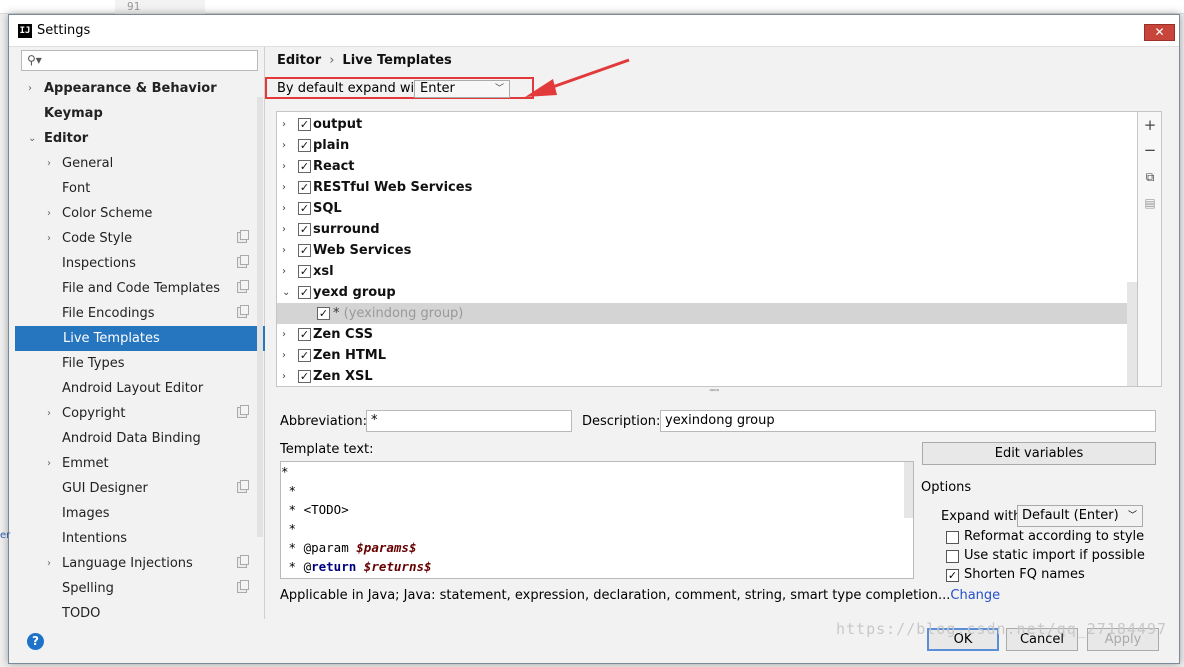  Describe the element at coordinates (323, 271) in the screenshot. I see `template-label: xsl` at that location.